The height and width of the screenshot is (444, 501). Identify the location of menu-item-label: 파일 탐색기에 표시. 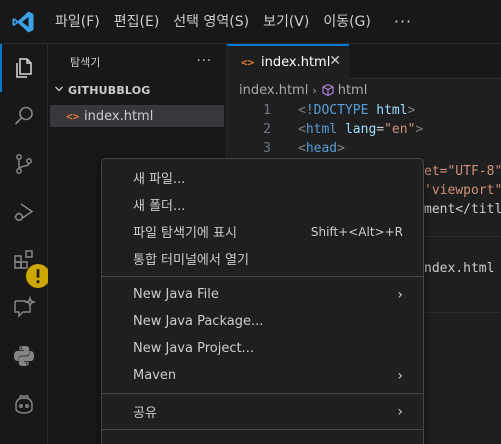
(185, 233).